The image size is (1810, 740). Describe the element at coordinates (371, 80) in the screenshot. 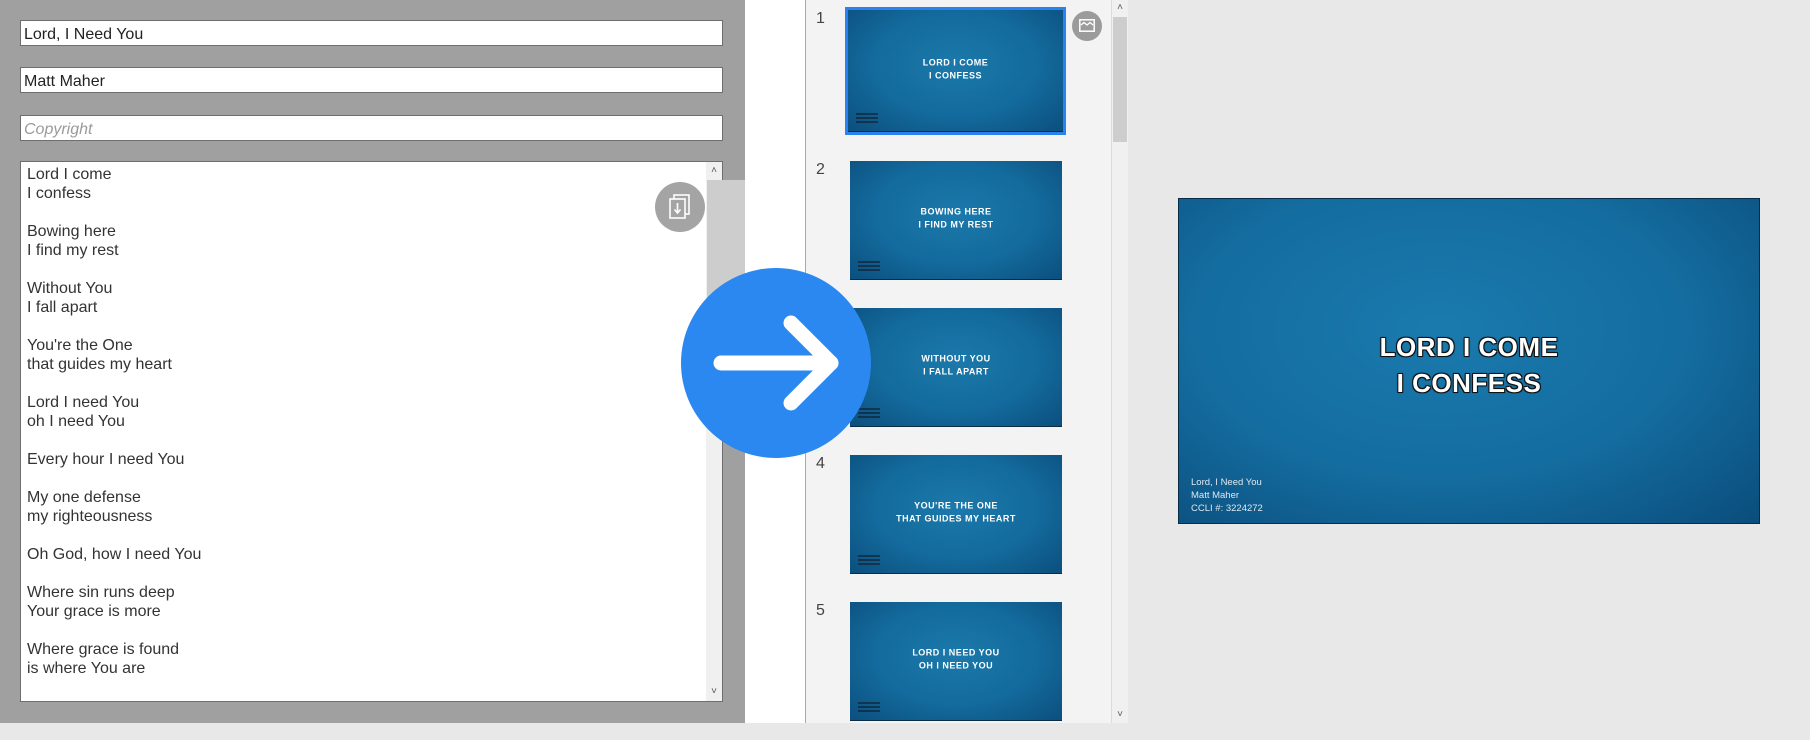

I see `song-artist-input` at that location.